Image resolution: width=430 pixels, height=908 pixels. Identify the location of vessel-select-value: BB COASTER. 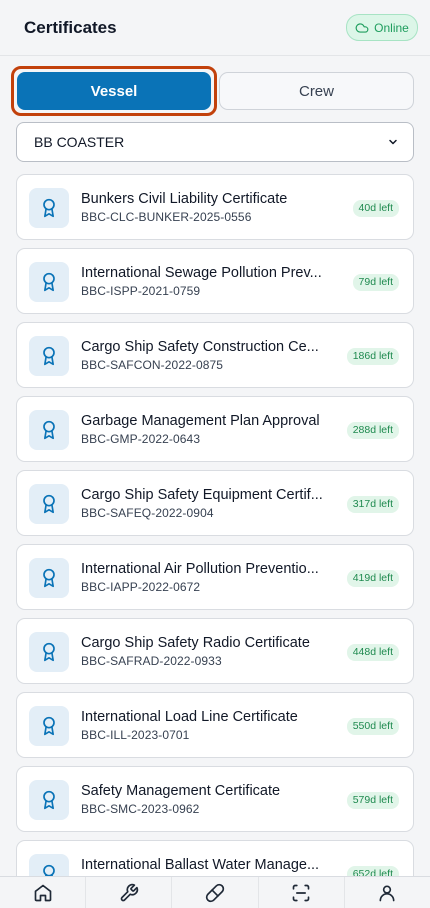
(79, 142).